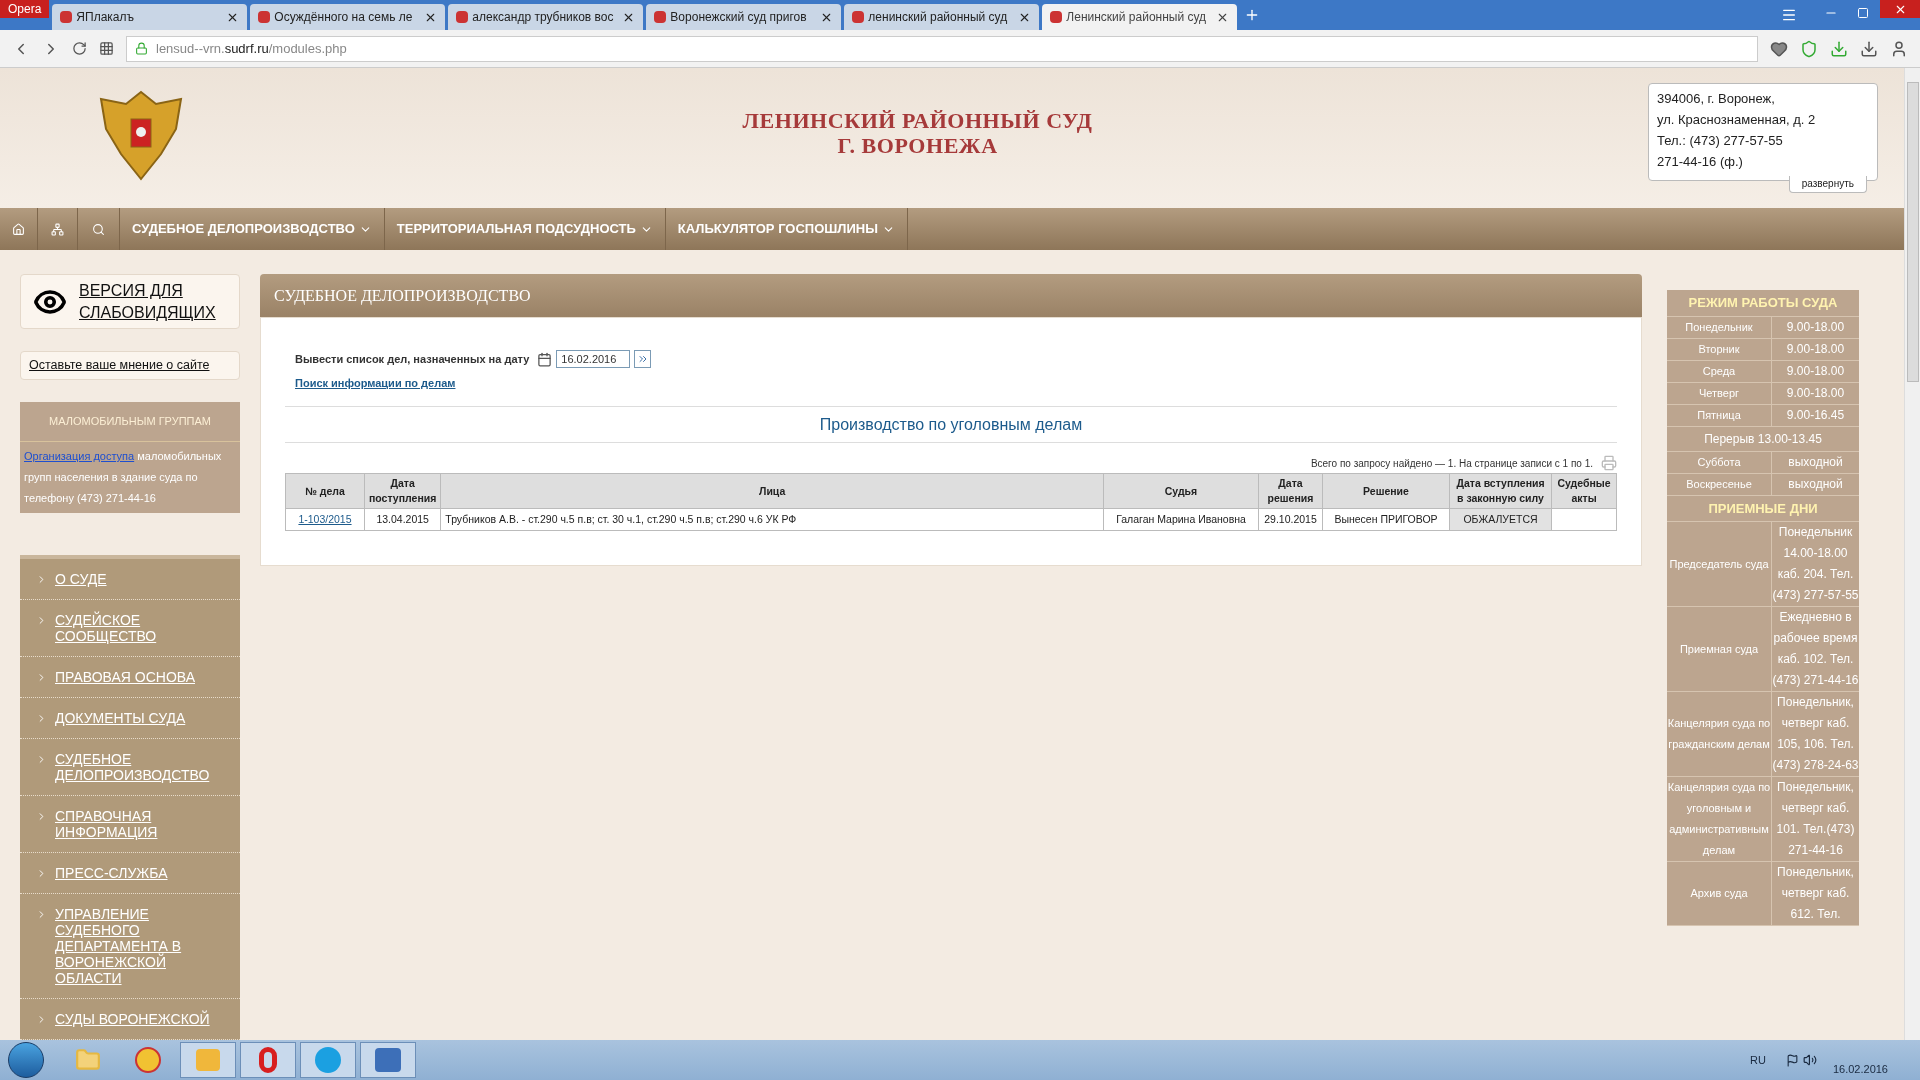  I want to click on lock-icon, so click(141, 48).